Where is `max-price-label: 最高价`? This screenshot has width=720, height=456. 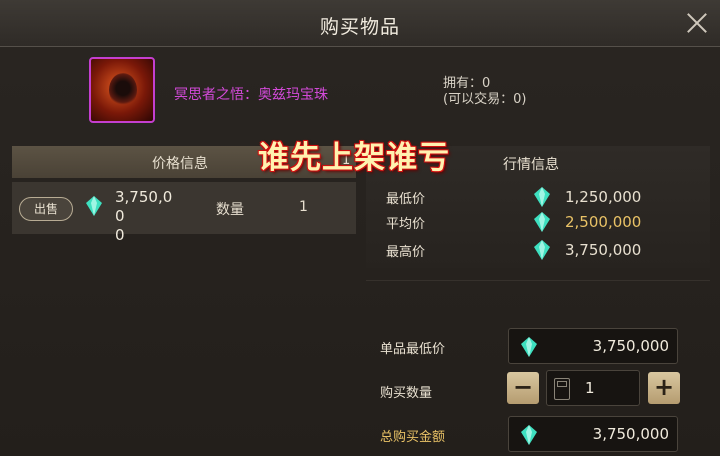
max-price-label: 最高价 is located at coordinates (406, 252).